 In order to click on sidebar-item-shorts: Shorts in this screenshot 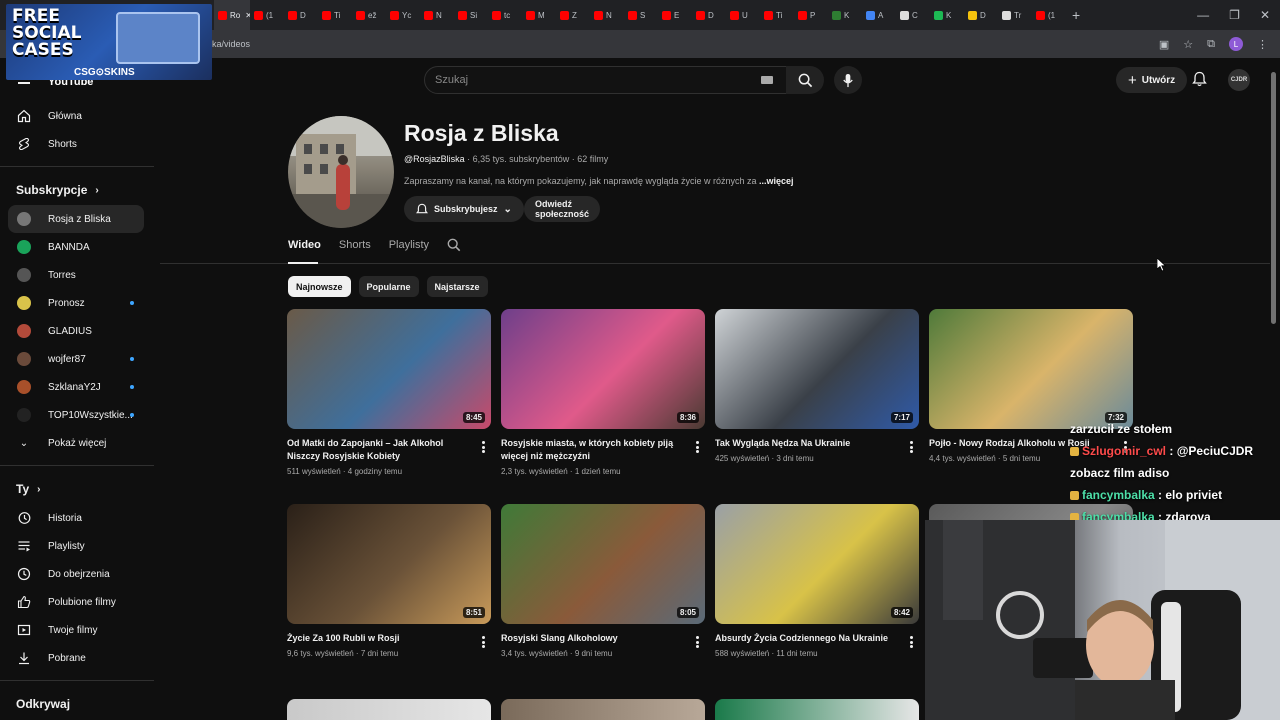, I will do `click(77, 144)`.